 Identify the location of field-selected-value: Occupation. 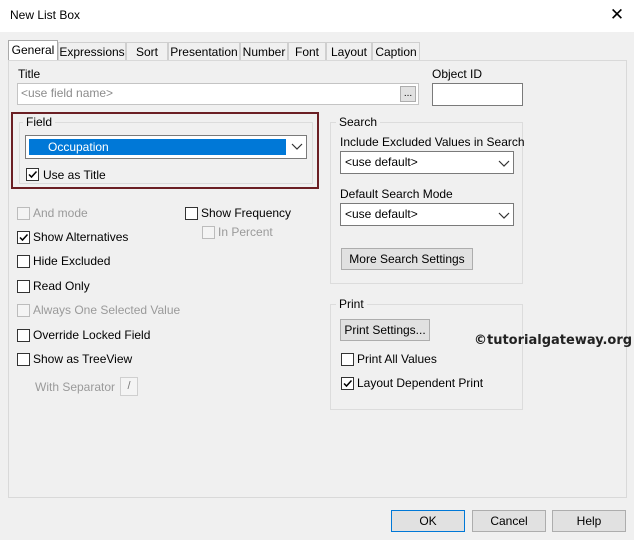
(78, 147).